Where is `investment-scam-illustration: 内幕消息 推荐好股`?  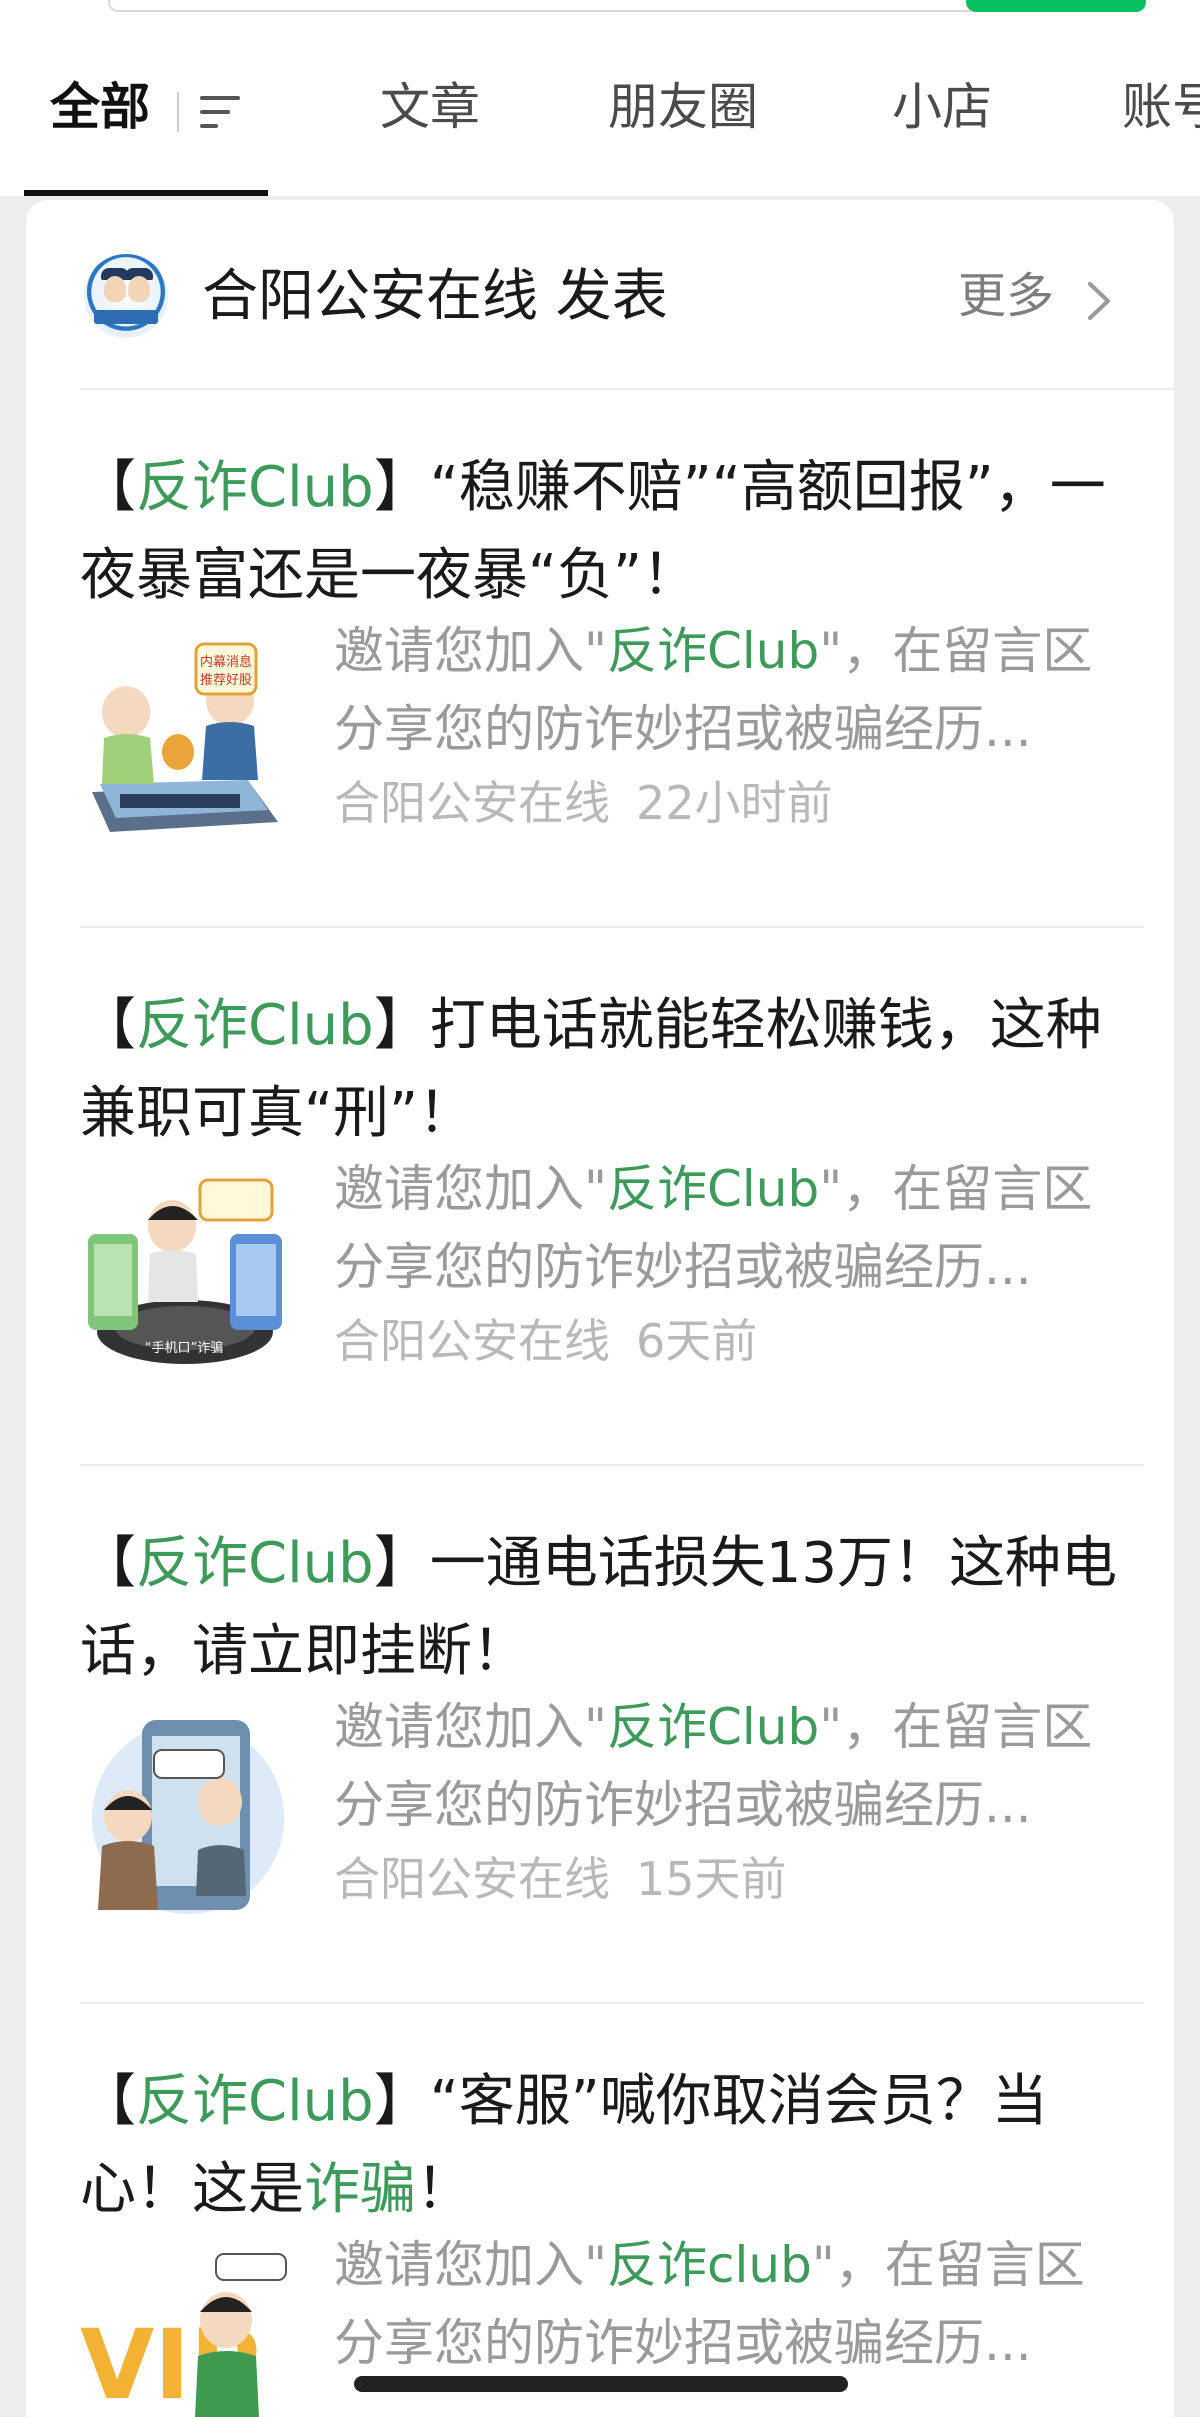
investment-scam-illustration: 内幕消息 推荐好股 is located at coordinates (185, 739).